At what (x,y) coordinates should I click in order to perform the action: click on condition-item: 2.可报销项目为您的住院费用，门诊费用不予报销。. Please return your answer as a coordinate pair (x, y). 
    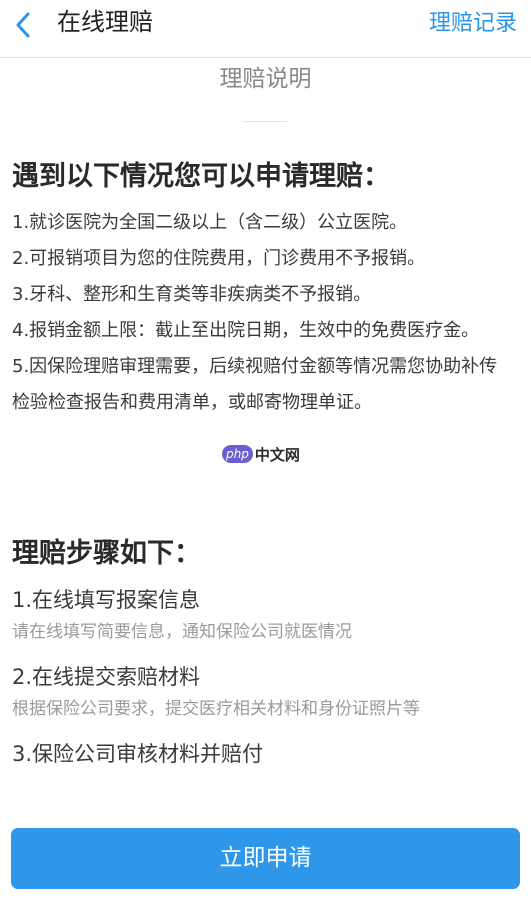
    Looking at the image, I should click on (219, 258).